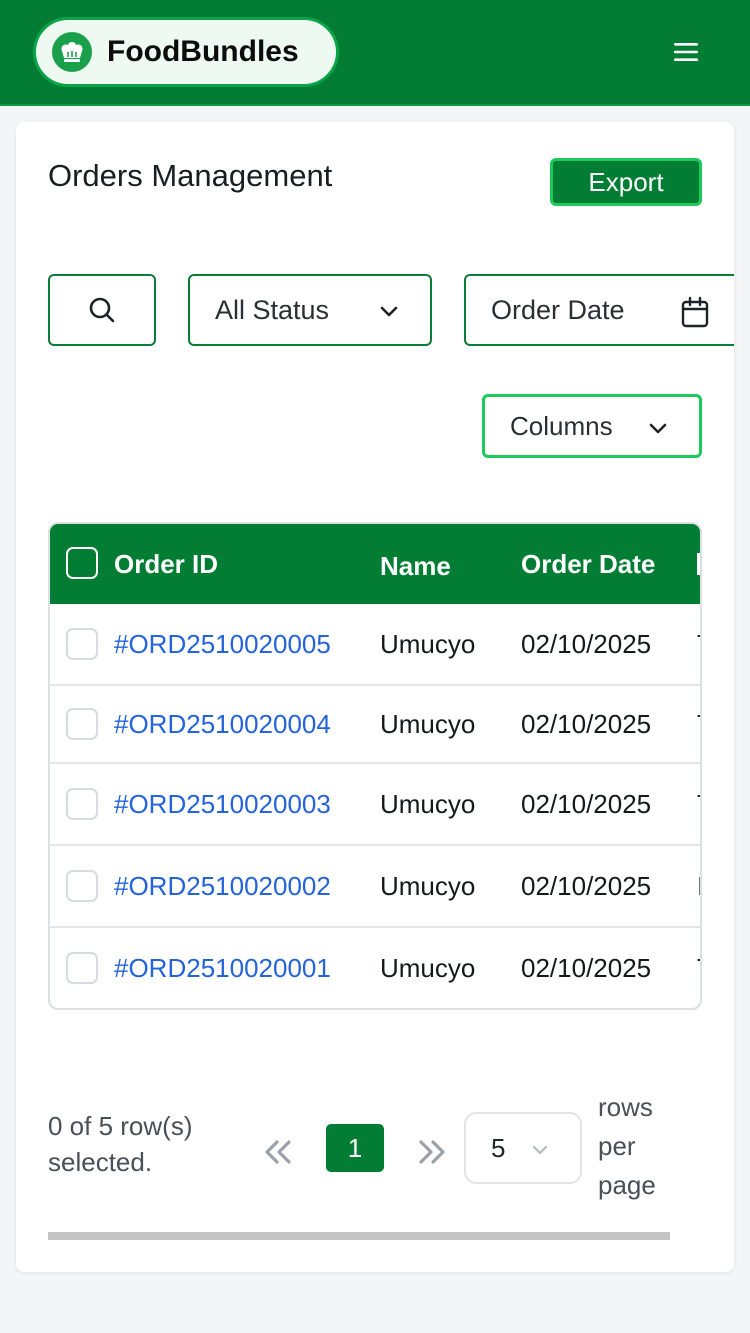  What do you see at coordinates (375, 565) in the screenshot?
I see `table-header-row: Order ID Name Order Date` at bounding box center [375, 565].